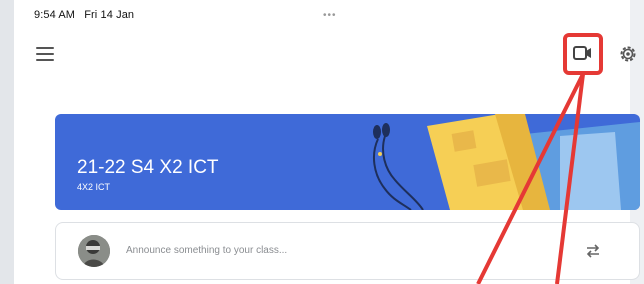 The image size is (644, 284). I want to click on status-time: 9:54 AM, so click(55, 15).